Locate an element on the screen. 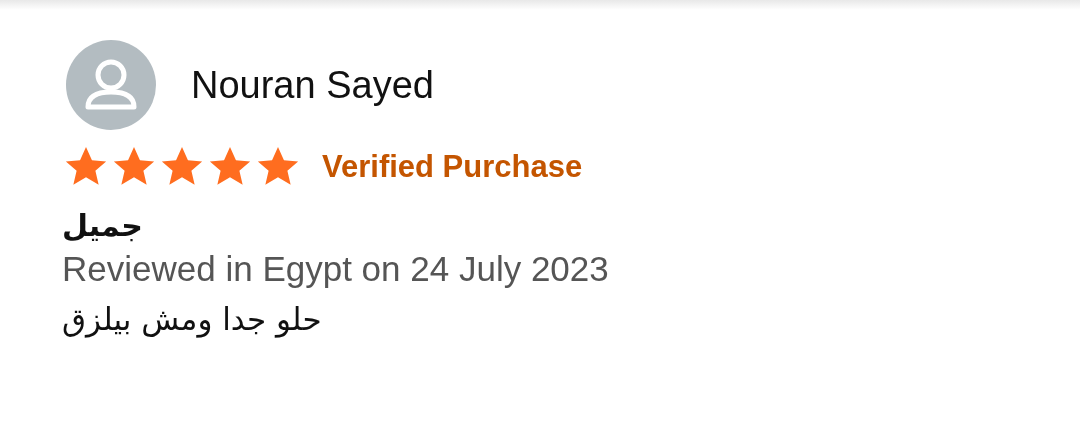 The width and height of the screenshot is (1080, 428). author-name: Nouran Sayed is located at coordinates (312, 85).